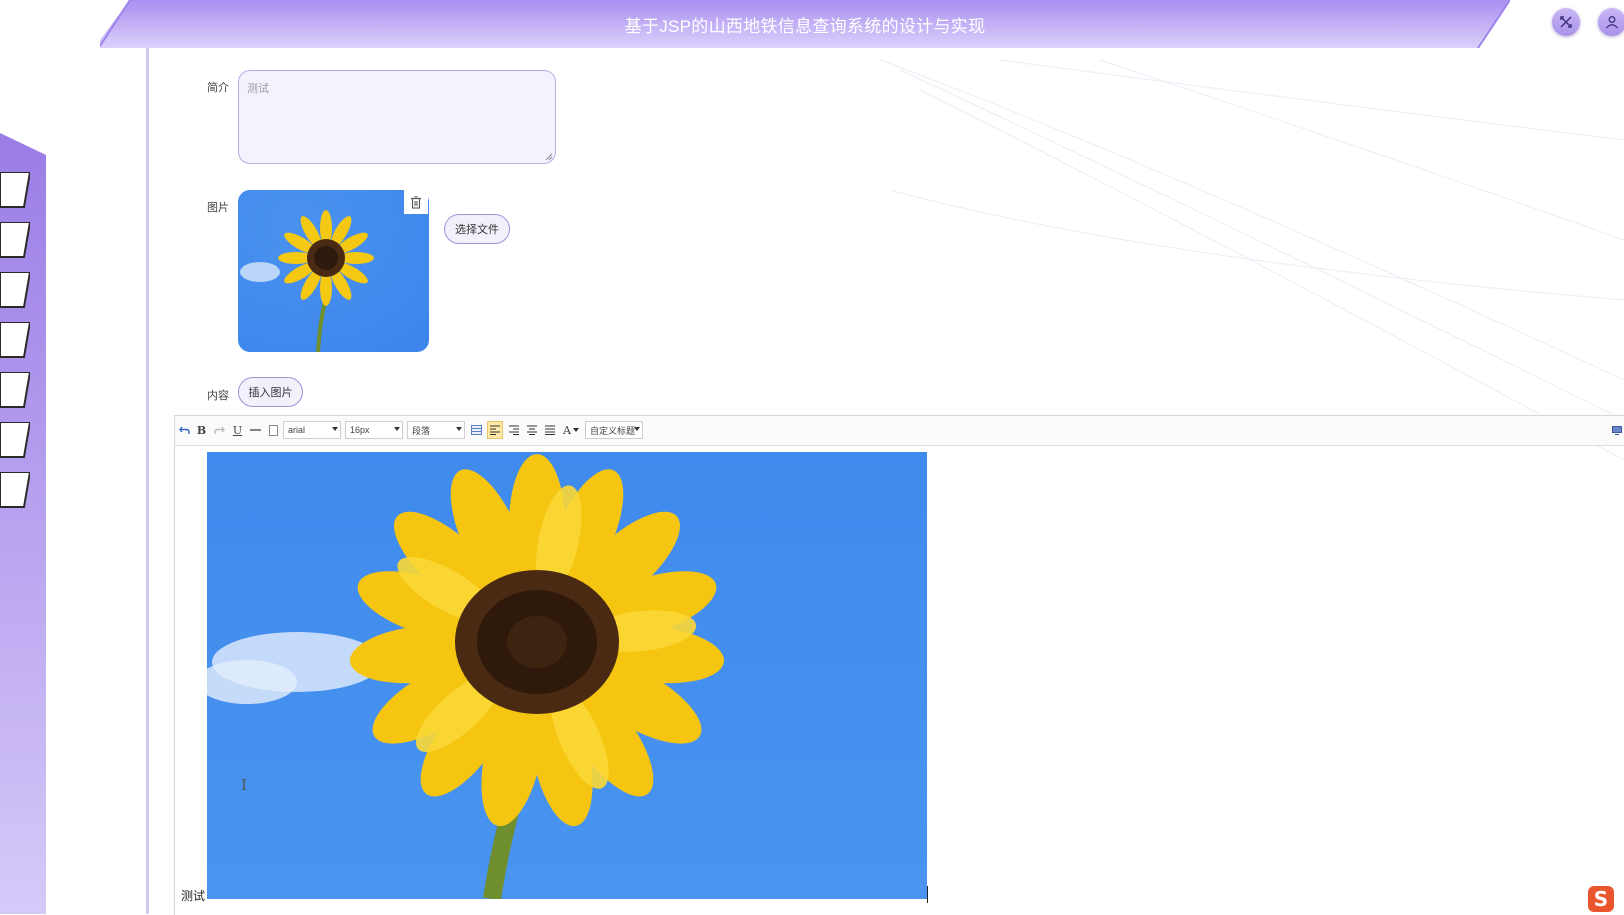 The image size is (1624, 915). I want to click on table-button, so click(476, 430).